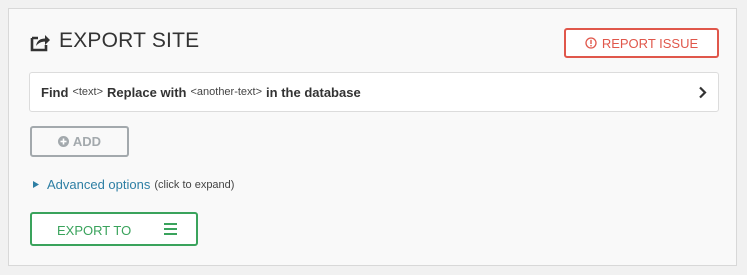  What do you see at coordinates (40, 43) in the screenshot?
I see `export-share-icon` at bounding box center [40, 43].